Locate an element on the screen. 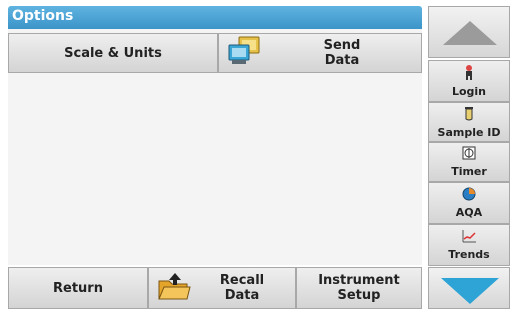 The height and width of the screenshot is (316, 516). sidebar-item-trends: Trends is located at coordinates (469, 245).